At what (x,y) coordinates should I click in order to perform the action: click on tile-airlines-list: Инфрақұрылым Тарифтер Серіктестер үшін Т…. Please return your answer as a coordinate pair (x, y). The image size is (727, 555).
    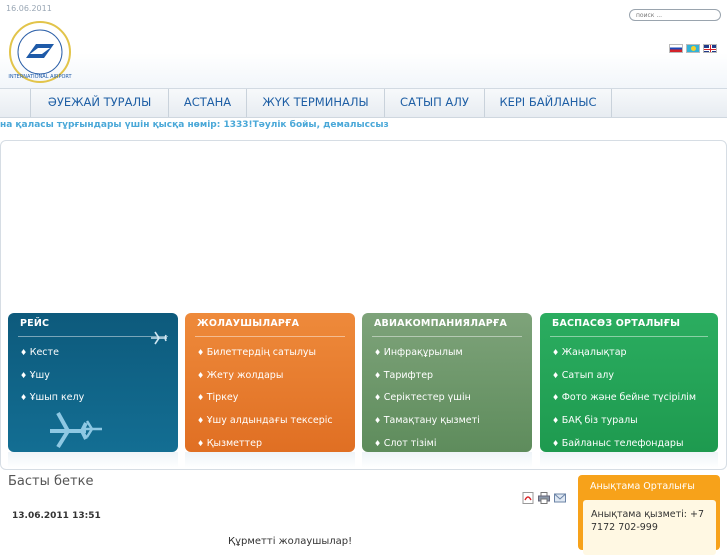
    Looking at the image, I should click on (427, 399).